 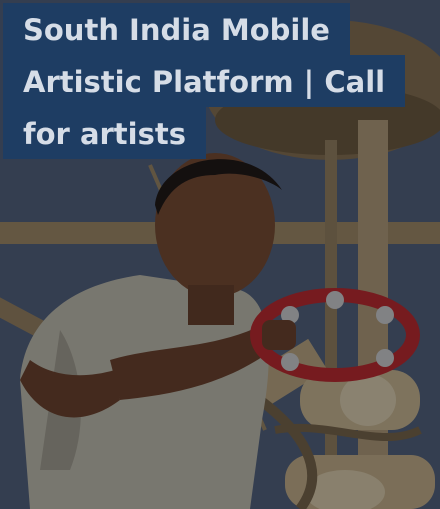 What do you see at coordinates (104, 133) in the screenshot?
I see `title-line-3: for artists` at bounding box center [104, 133].